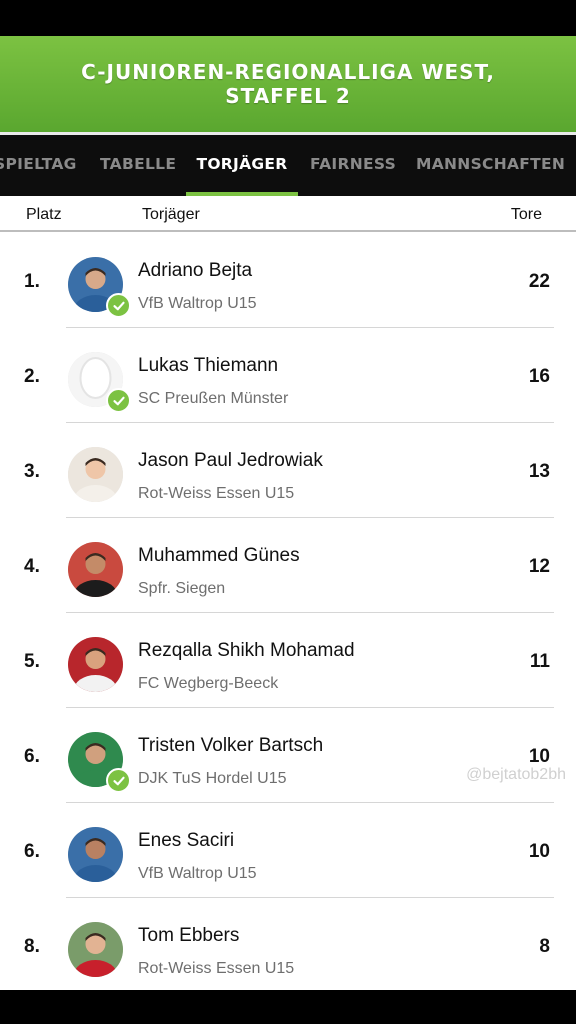  Describe the element at coordinates (516, 774) in the screenshot. I see `watermark: @bejtatob2bh` at that location.